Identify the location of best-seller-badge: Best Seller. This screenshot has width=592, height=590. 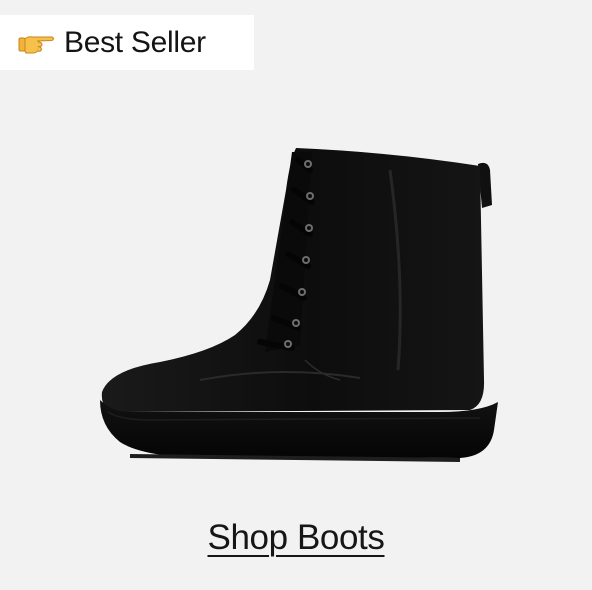
(127, 42).